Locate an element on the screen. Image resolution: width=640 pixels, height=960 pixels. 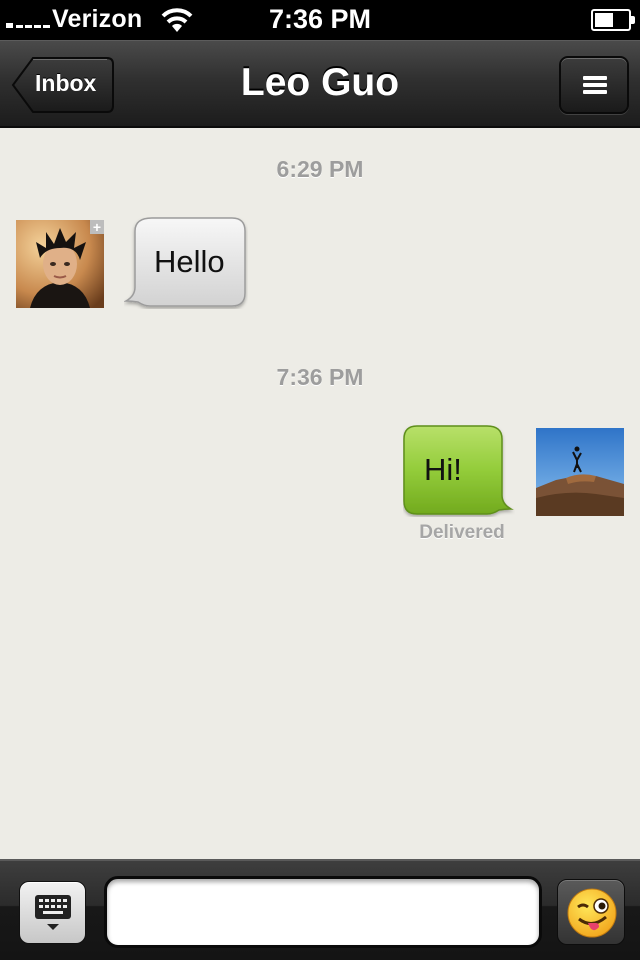
keyboard-icon is located at coordinates (53, 912).